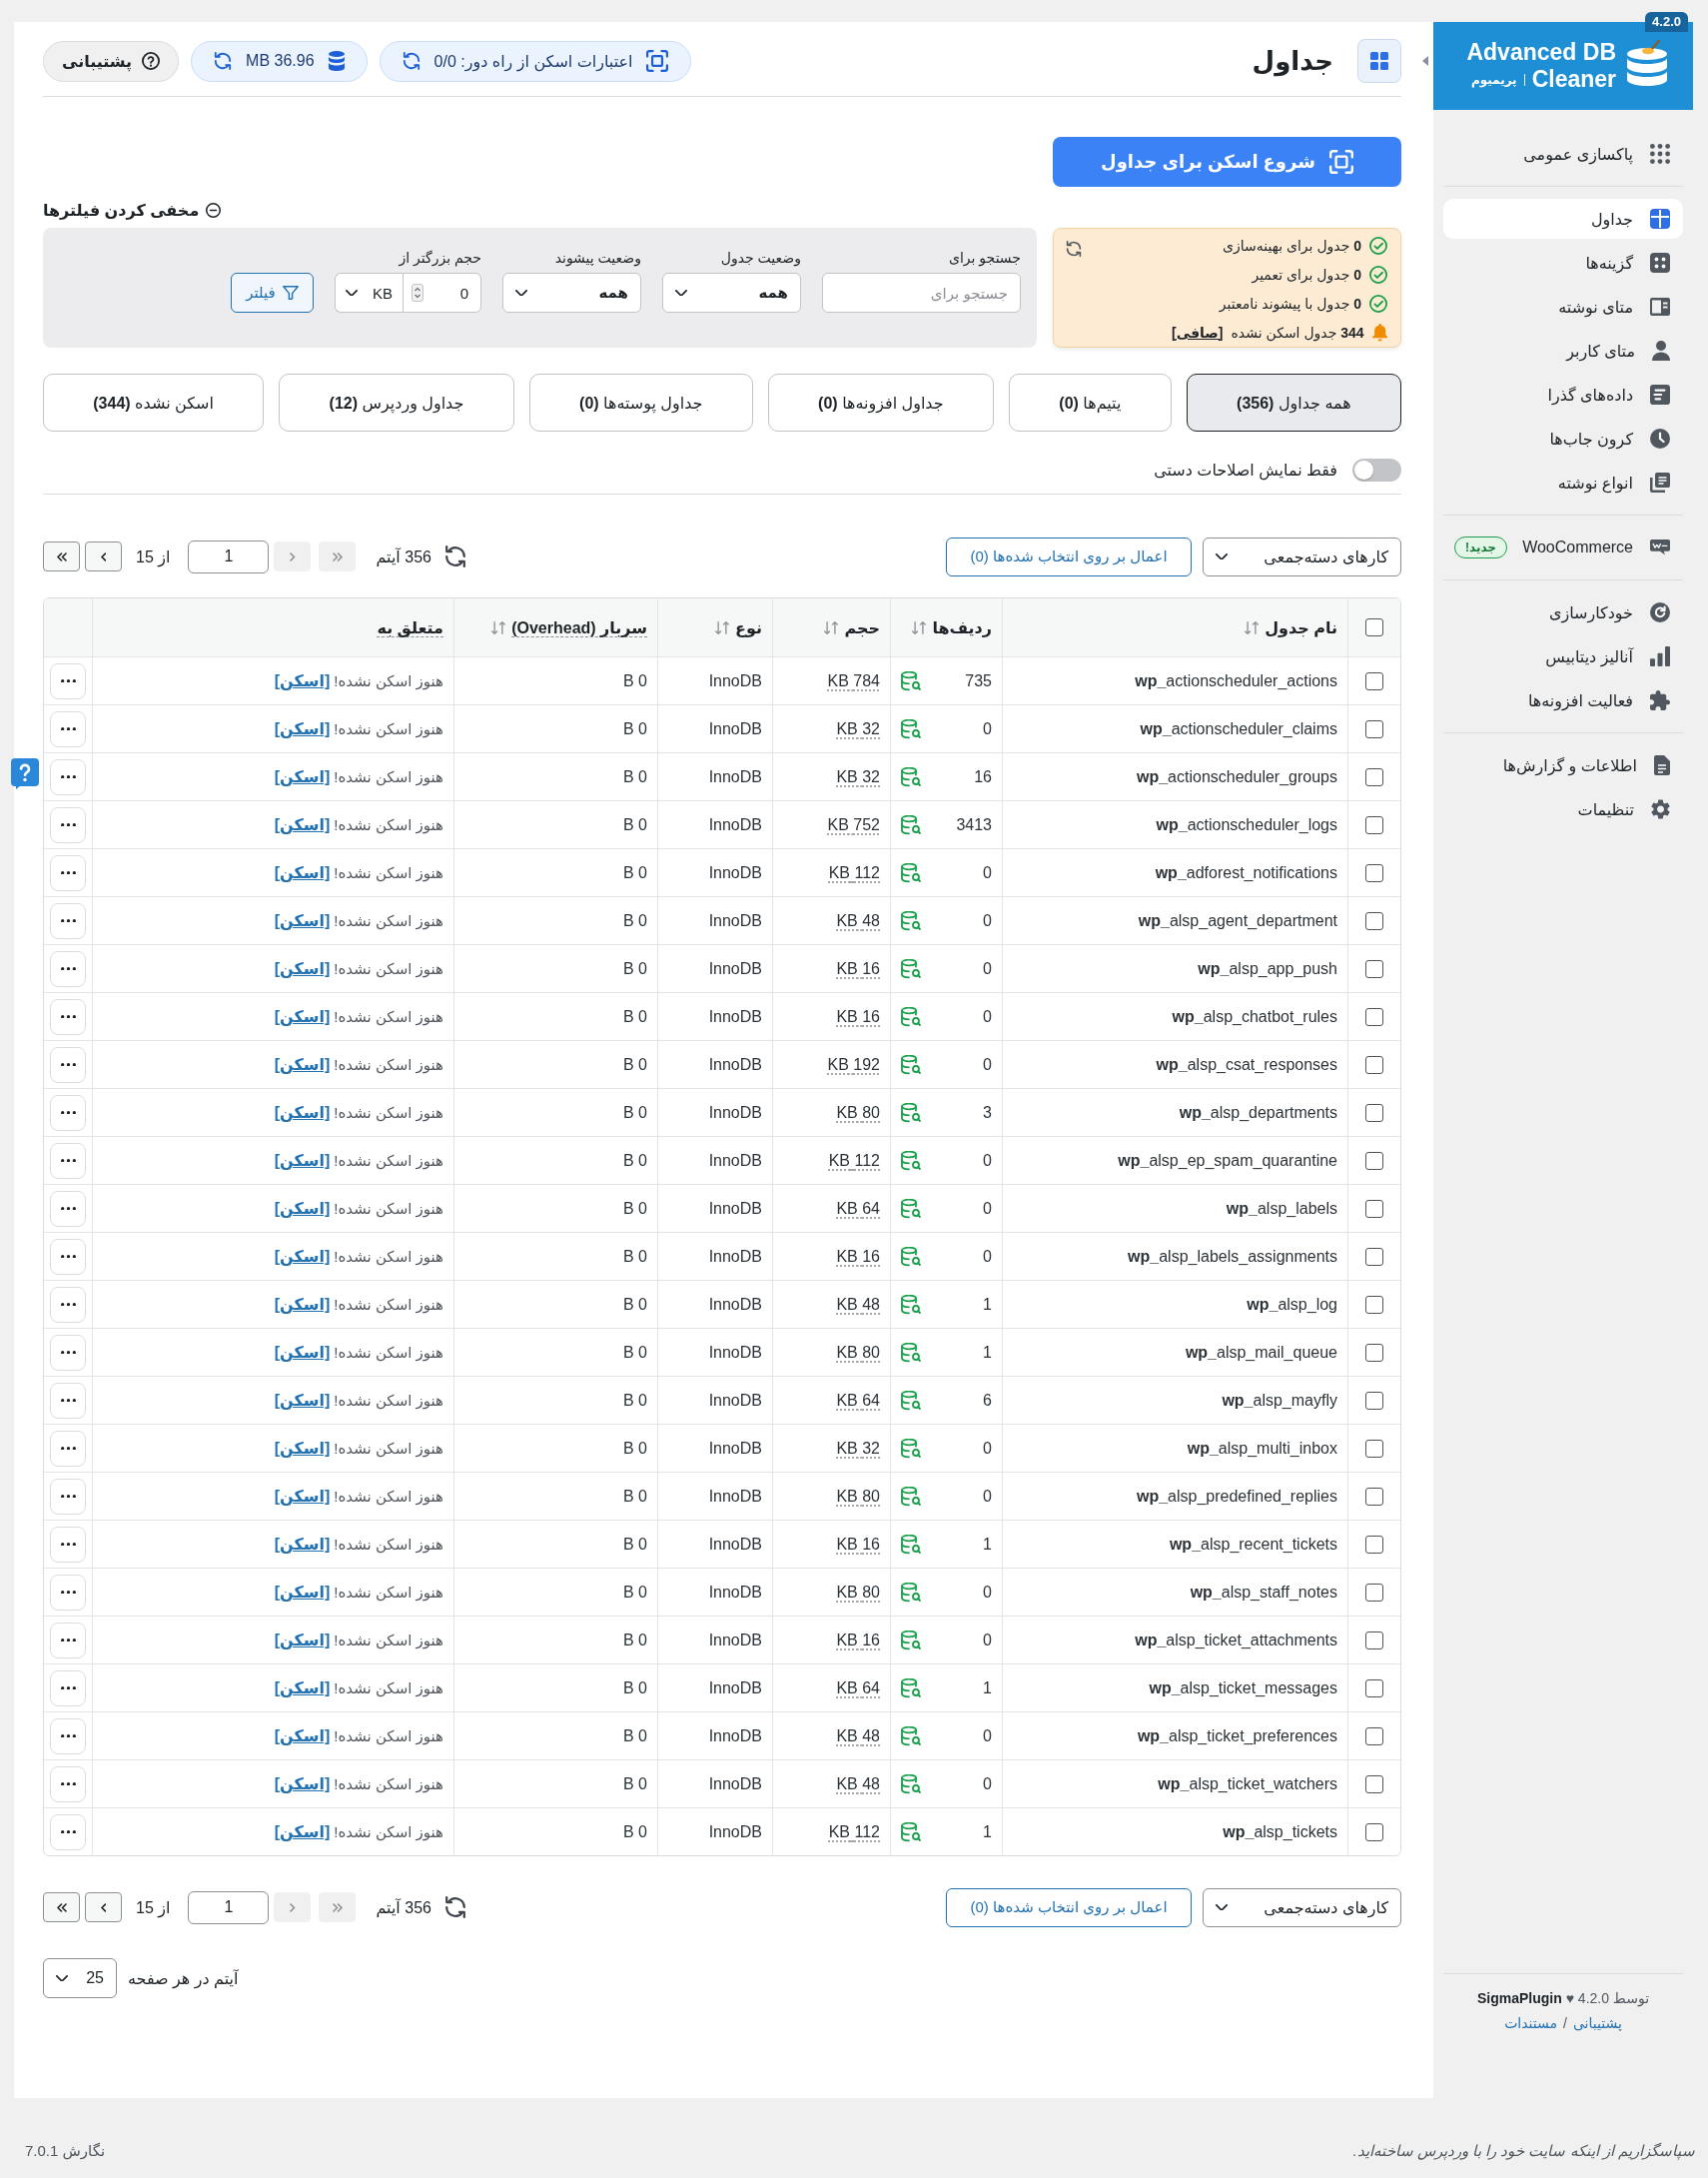  I want to click on sidebar-item: انواع نوشته, so click(1563, 483).